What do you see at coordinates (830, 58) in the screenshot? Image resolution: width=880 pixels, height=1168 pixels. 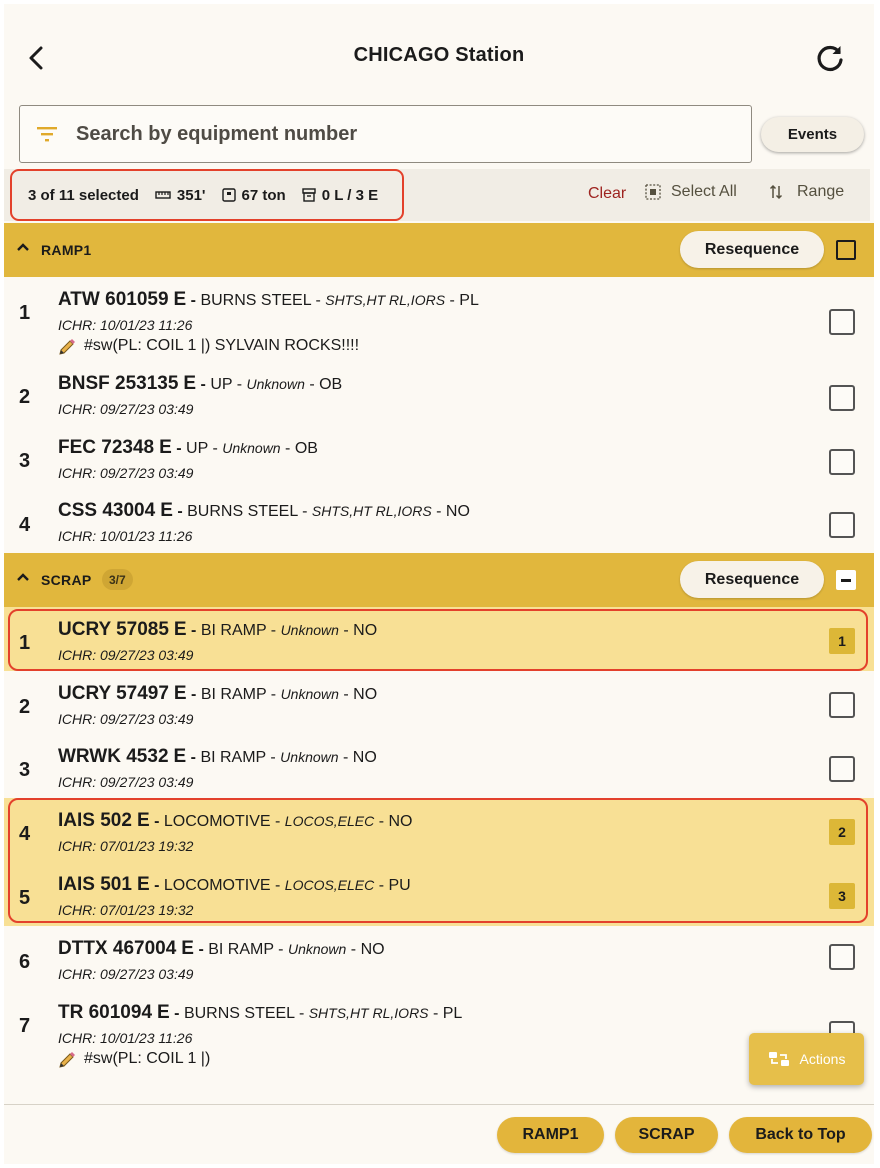 I see `refresh-button` at bounding box center [830, 58].